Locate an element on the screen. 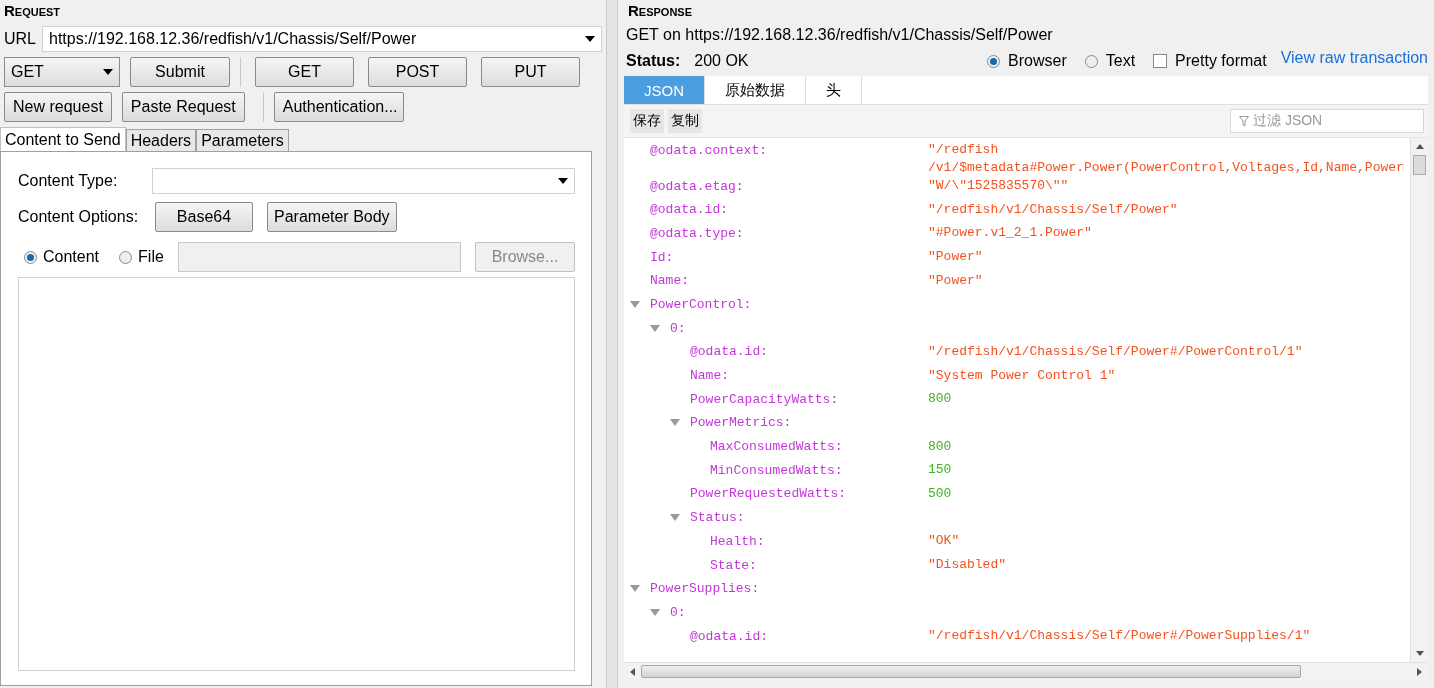 The width and height of the screenshot is (1434, 688). json-key: PowerMetrics: is located at coordinates (741, 423).